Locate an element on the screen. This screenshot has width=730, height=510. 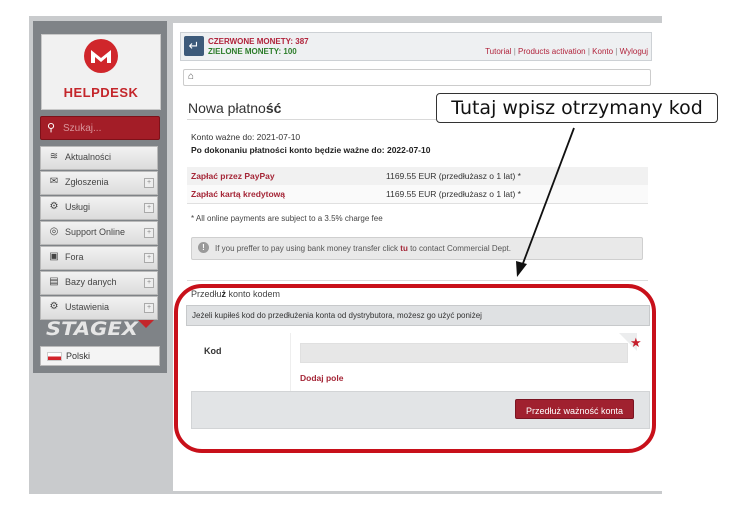
home-icon: ⌂ is located at coordinates (191, 76).